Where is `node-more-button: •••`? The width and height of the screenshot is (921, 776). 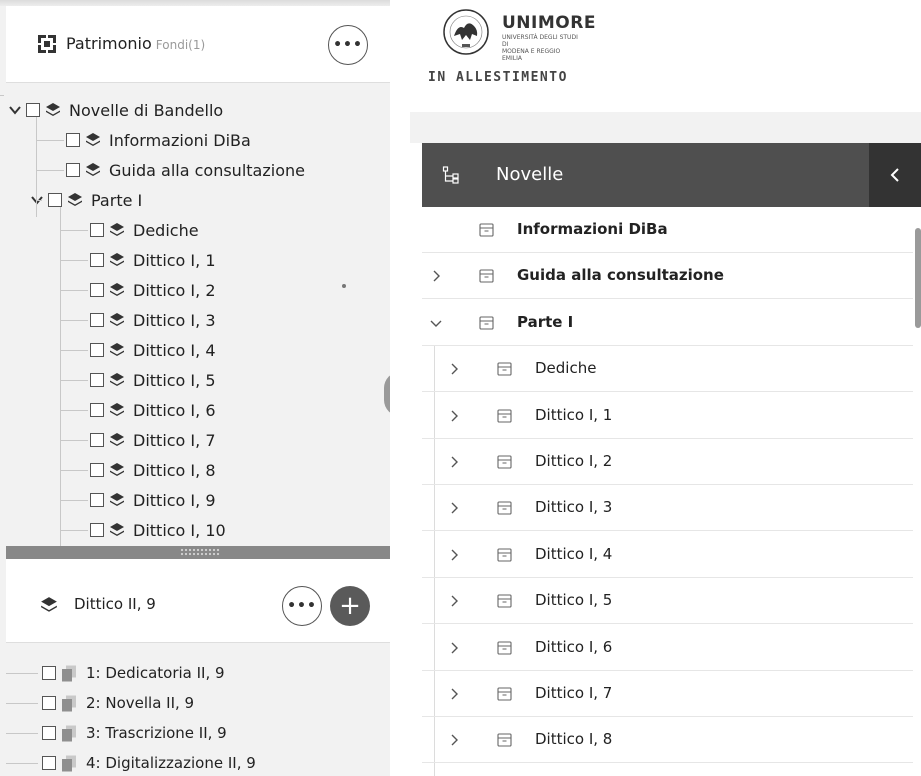 node-more-button: ••• is located at coordinates (302, 606).